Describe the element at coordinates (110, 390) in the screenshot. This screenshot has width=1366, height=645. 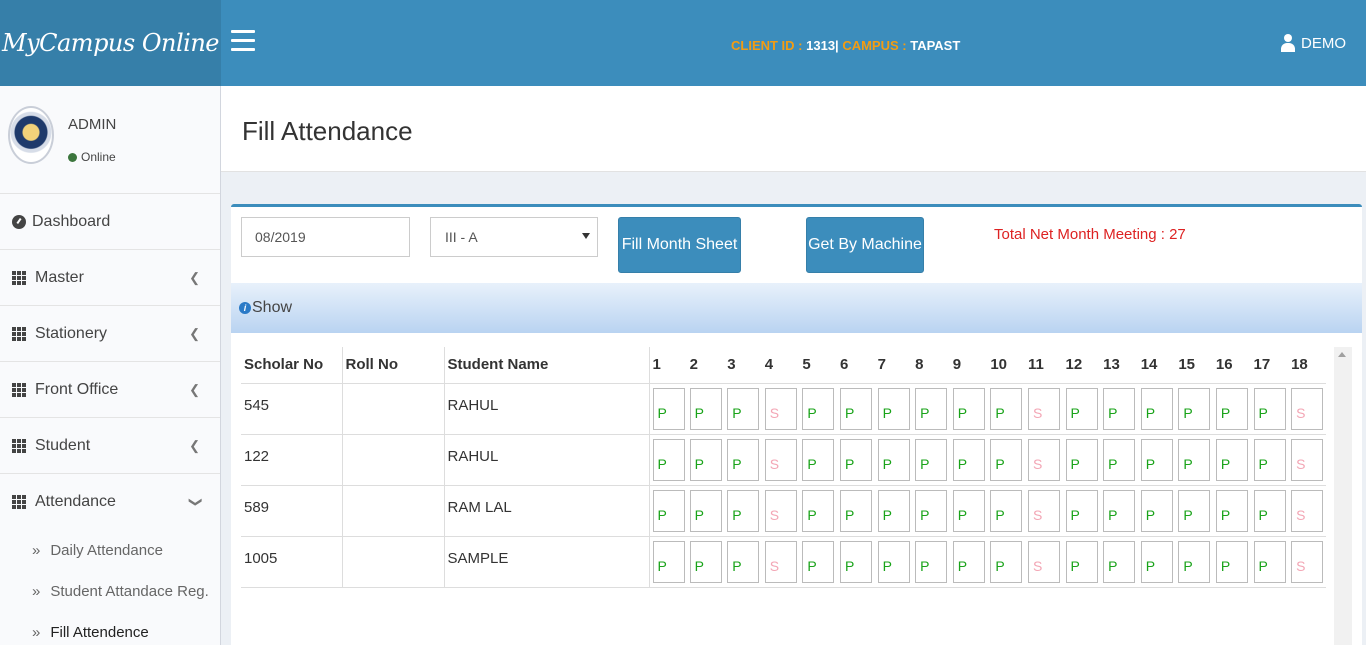
I see `sidebar-item-front-office: Front Office ❮` at that location.